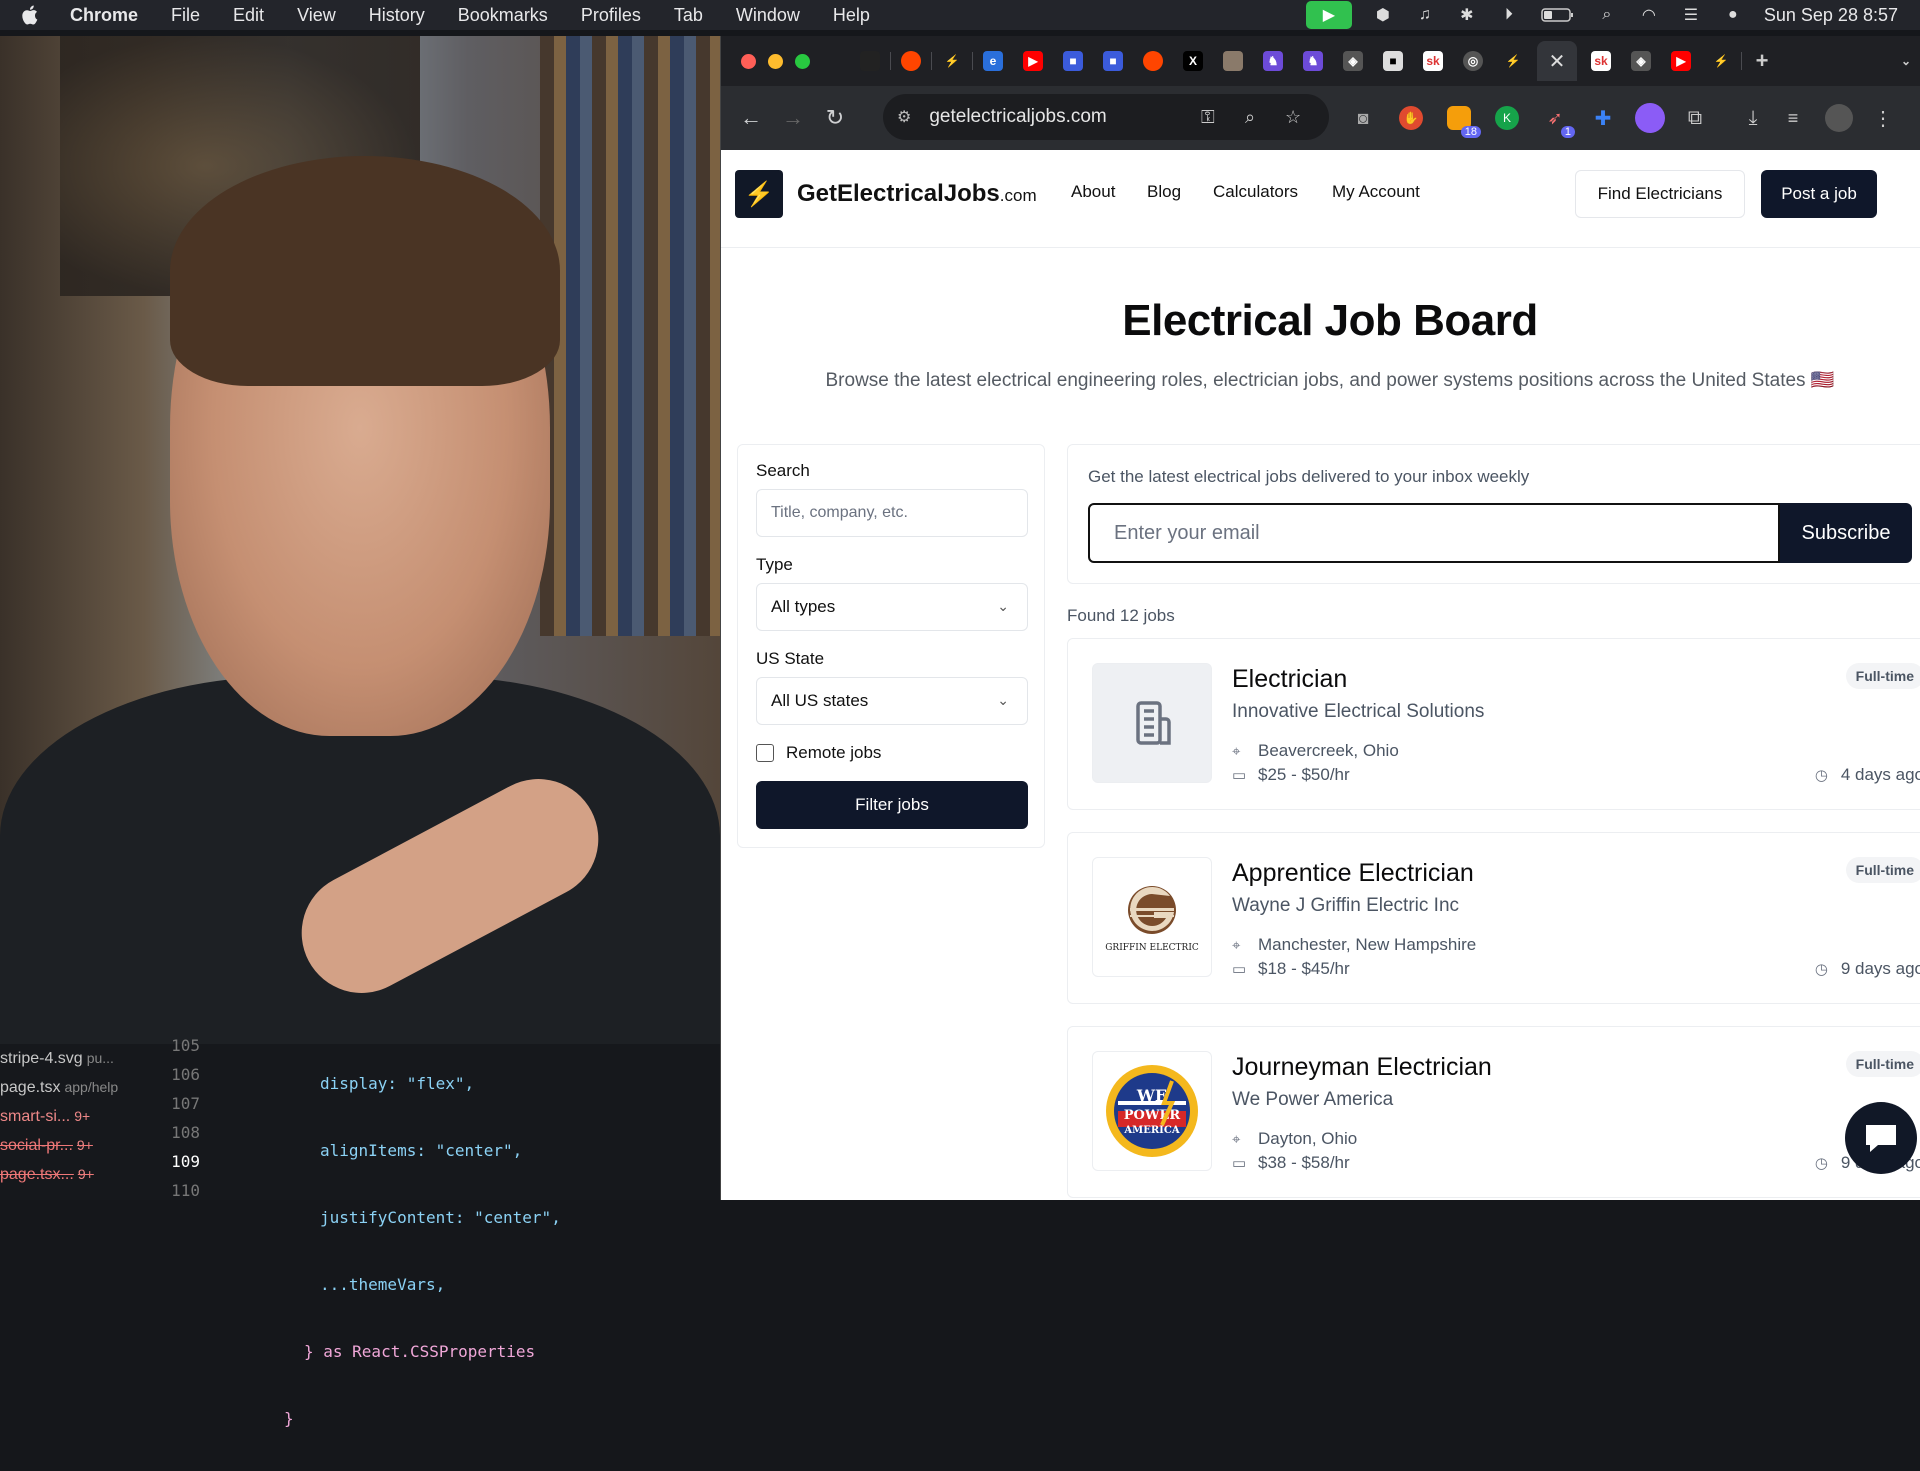 Image resolution: width=1920 pixels, height=1471 pixels. What do you see at coordinates (70, 1087) in the screenshot?
I see `file-item: page.tsx app/help` at bounding box center [70, 1087].